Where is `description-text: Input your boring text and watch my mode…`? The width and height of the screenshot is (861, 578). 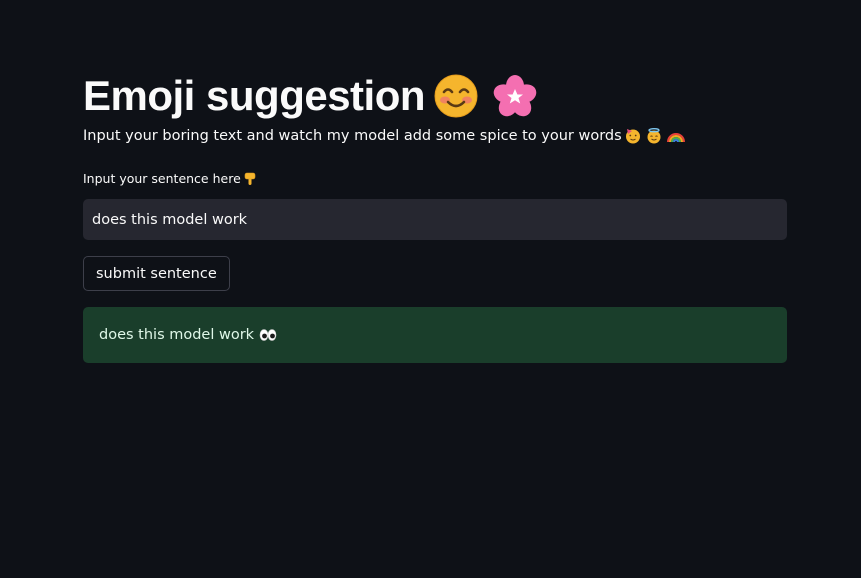 description-text: Input your boring text and watch my mode… is located at coordinates (352, 136).